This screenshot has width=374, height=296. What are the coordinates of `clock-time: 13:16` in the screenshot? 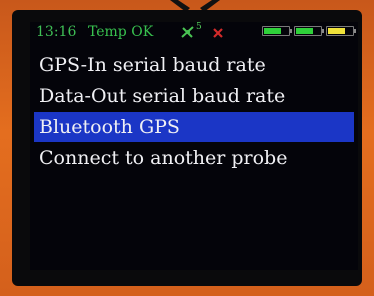 It's located at (56, 32).